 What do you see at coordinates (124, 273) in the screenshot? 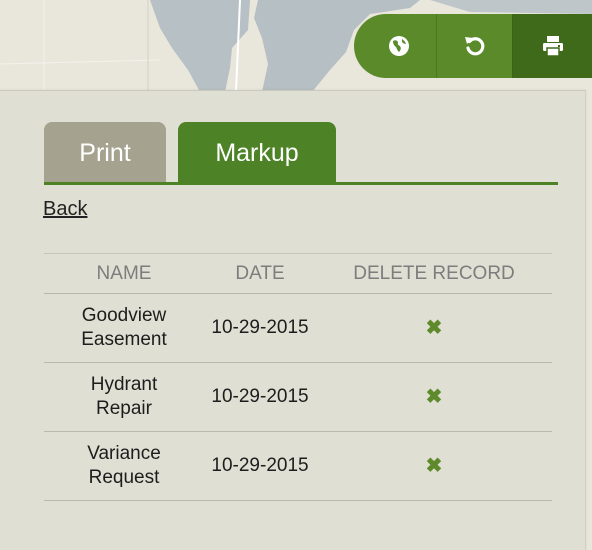
I see `column-header-name: NAME` at bounding box center [124, 273].